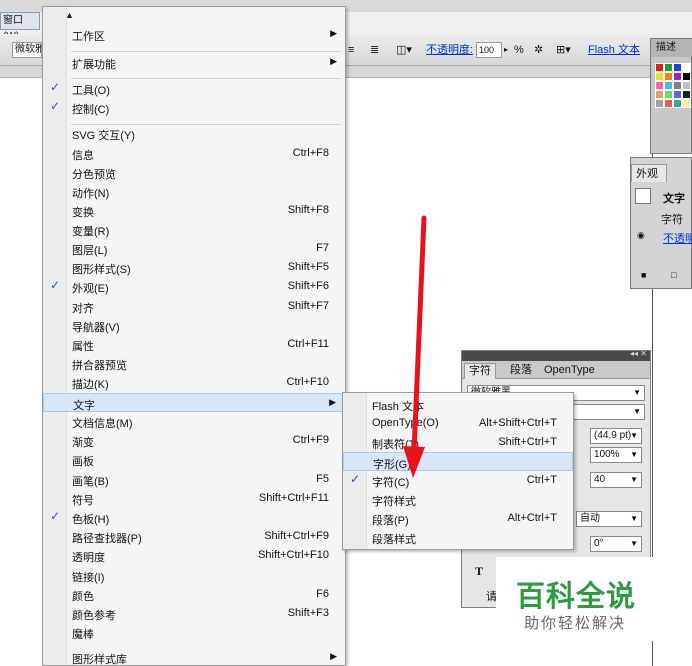 The image size is (692, 666). I want to click on menu-item: 文字 ▶, so click(194, 402).